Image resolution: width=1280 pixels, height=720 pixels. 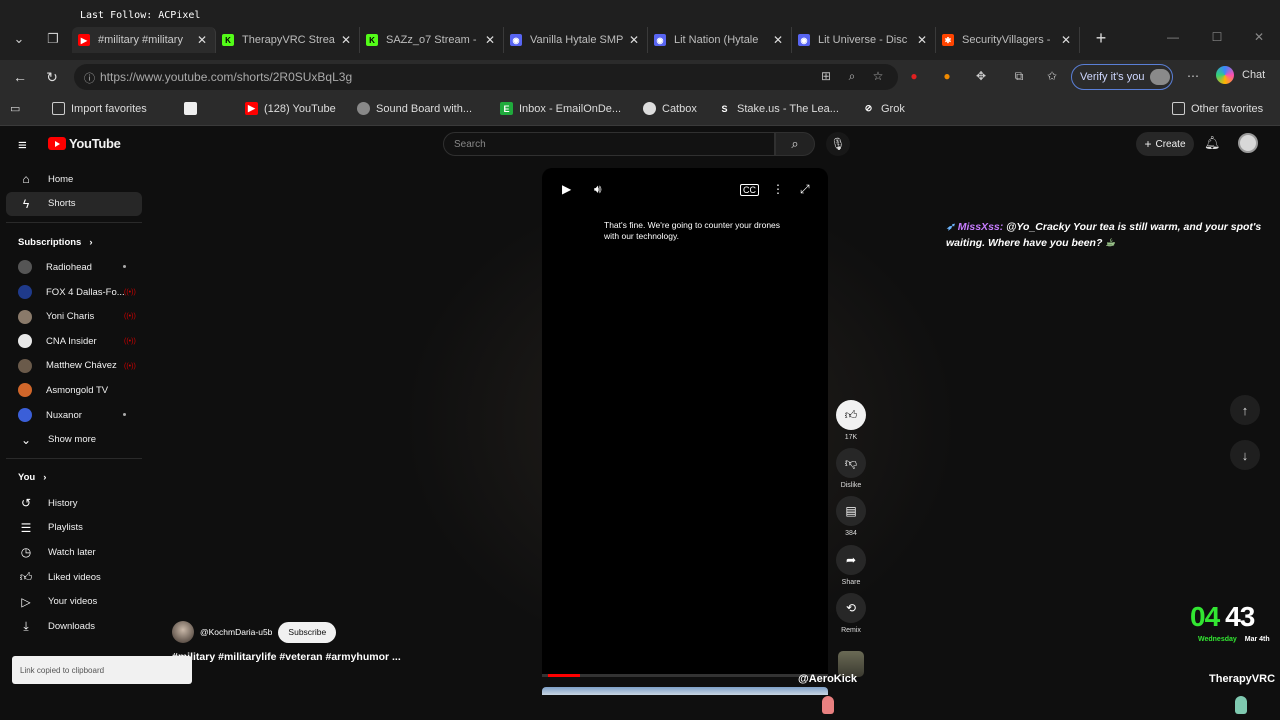 I want to click on bookmark-import-favorites: Import favorites, so click(x=99, y=108).